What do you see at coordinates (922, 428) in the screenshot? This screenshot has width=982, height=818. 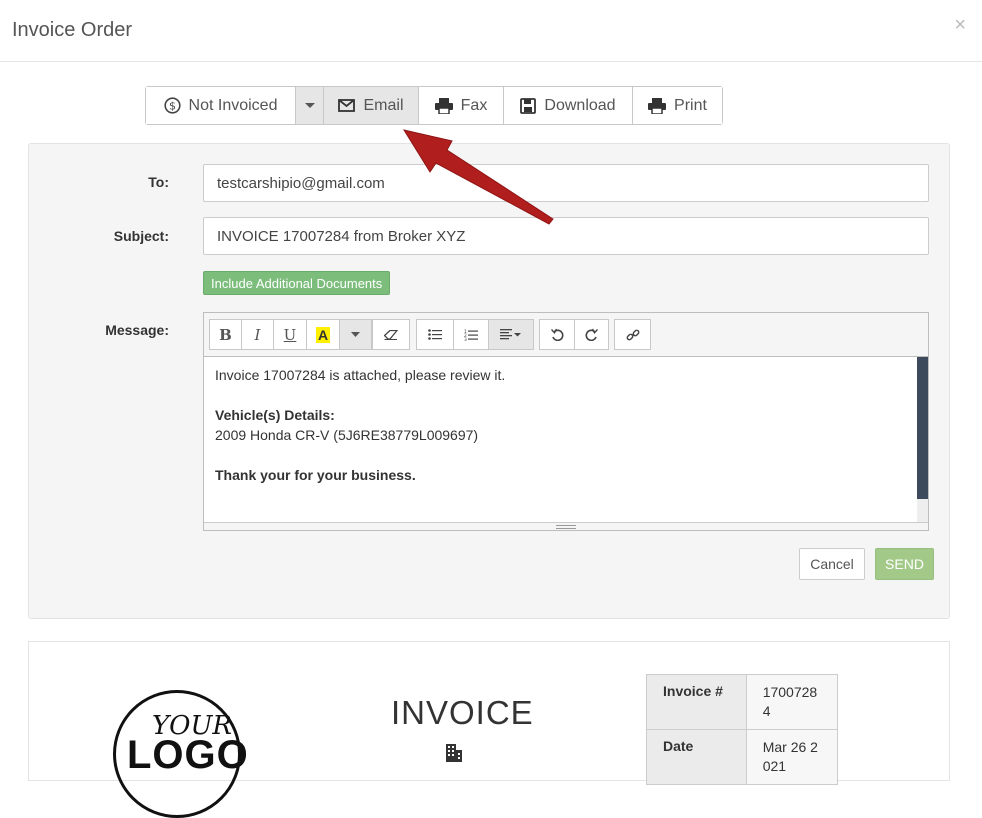 I see `scrollbar-thumb` at bounding box center [922, 428].